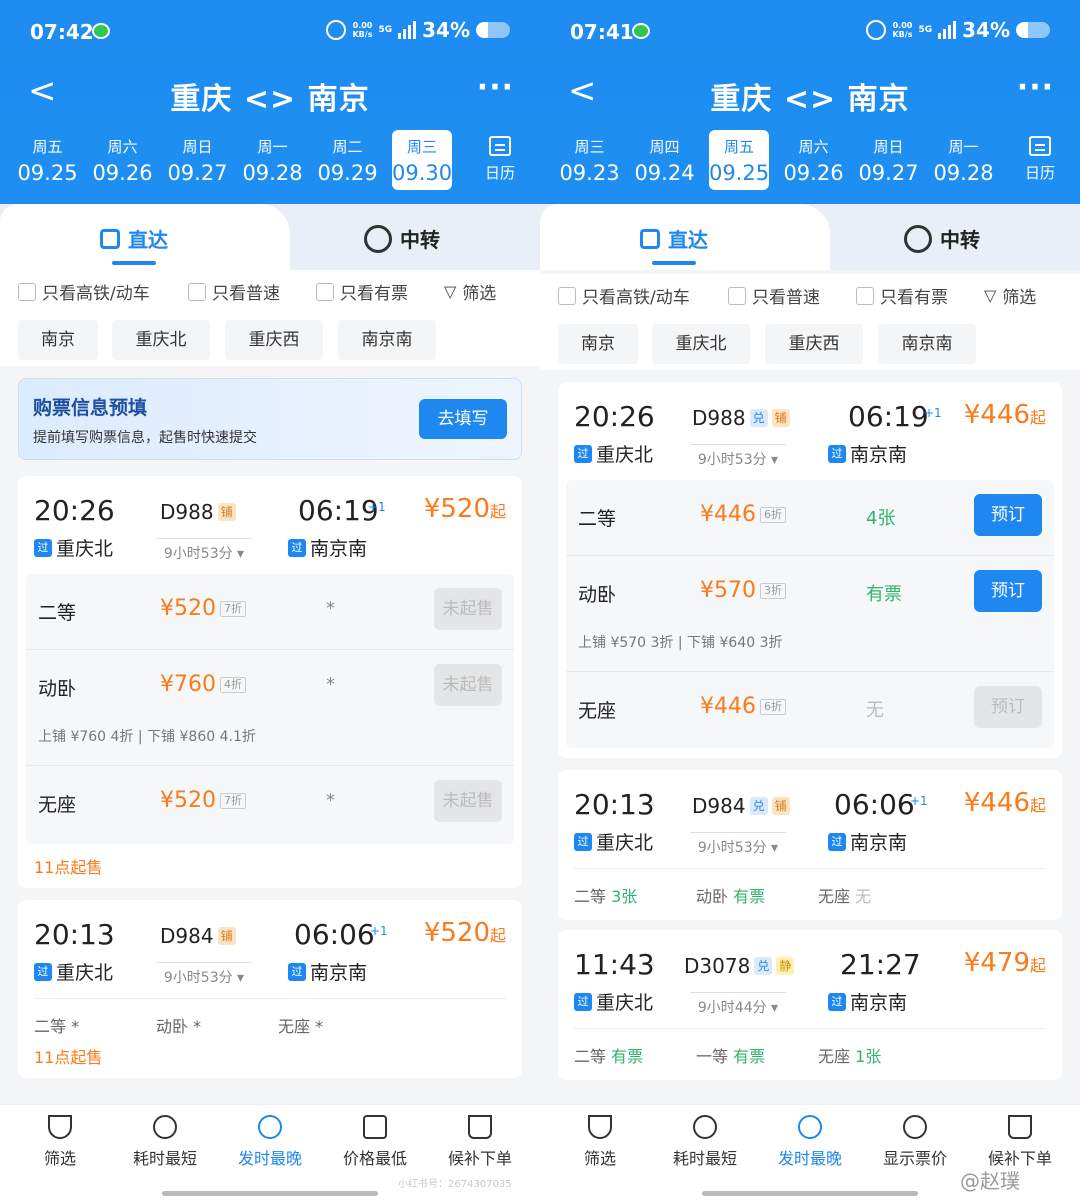 The height and width of the screenshot is (1200, 1080). I want to click on network-type: 5G, so click(385, 30).